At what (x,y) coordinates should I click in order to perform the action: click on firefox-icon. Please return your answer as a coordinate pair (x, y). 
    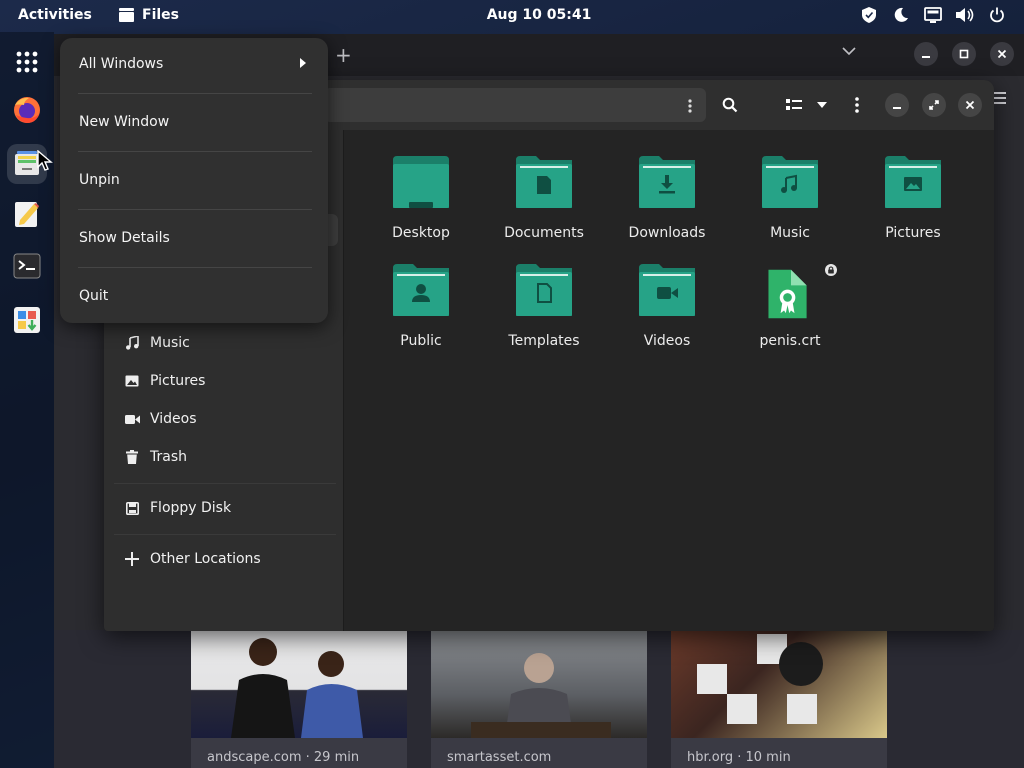
    Looking at the image, I should click on (27, 110).